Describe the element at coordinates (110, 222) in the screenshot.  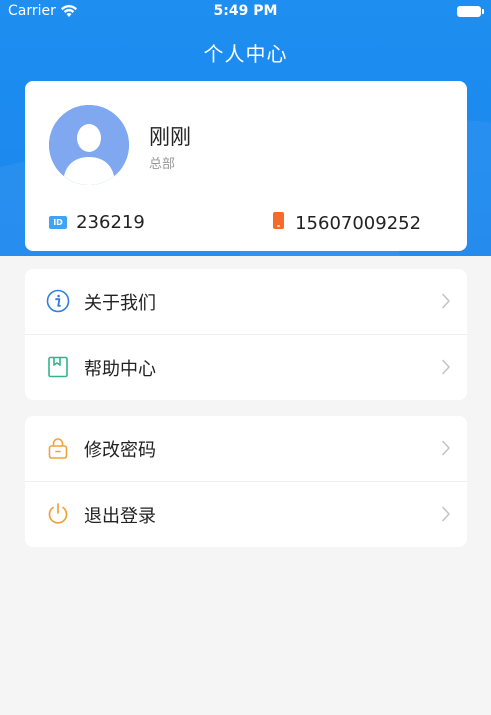
I see `user-id: 236219` at that location.